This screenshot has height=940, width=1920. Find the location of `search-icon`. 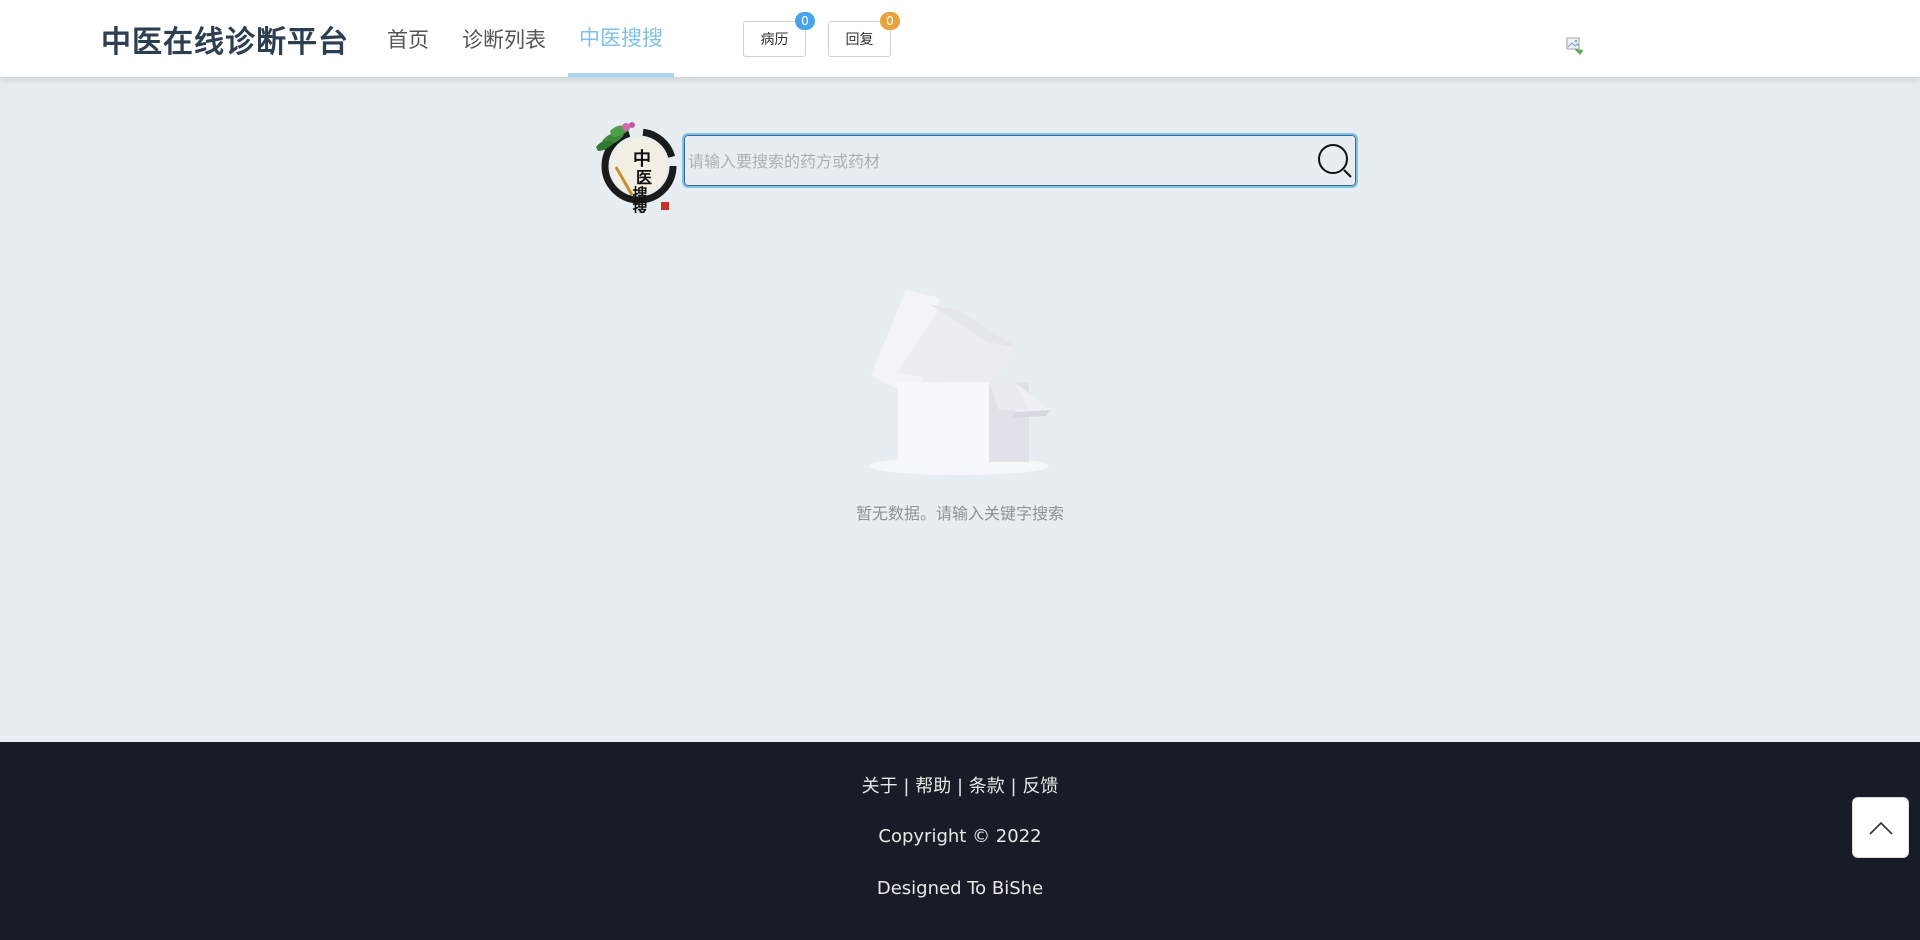

search-icon is located at coordinates (1335, 161).